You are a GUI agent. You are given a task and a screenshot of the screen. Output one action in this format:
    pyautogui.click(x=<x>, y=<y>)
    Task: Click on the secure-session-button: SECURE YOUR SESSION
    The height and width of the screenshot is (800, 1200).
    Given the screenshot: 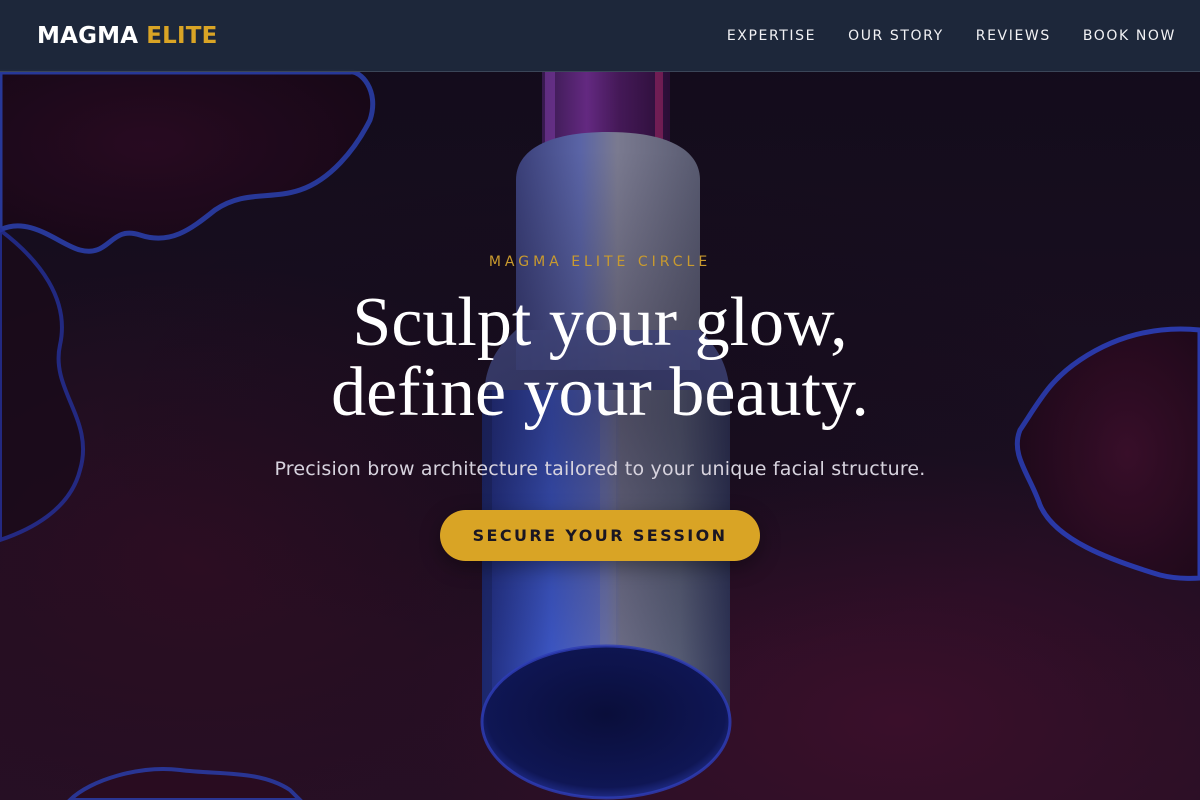 What is the action you would take?
    pyautogui.click(x=600, y=535)
    